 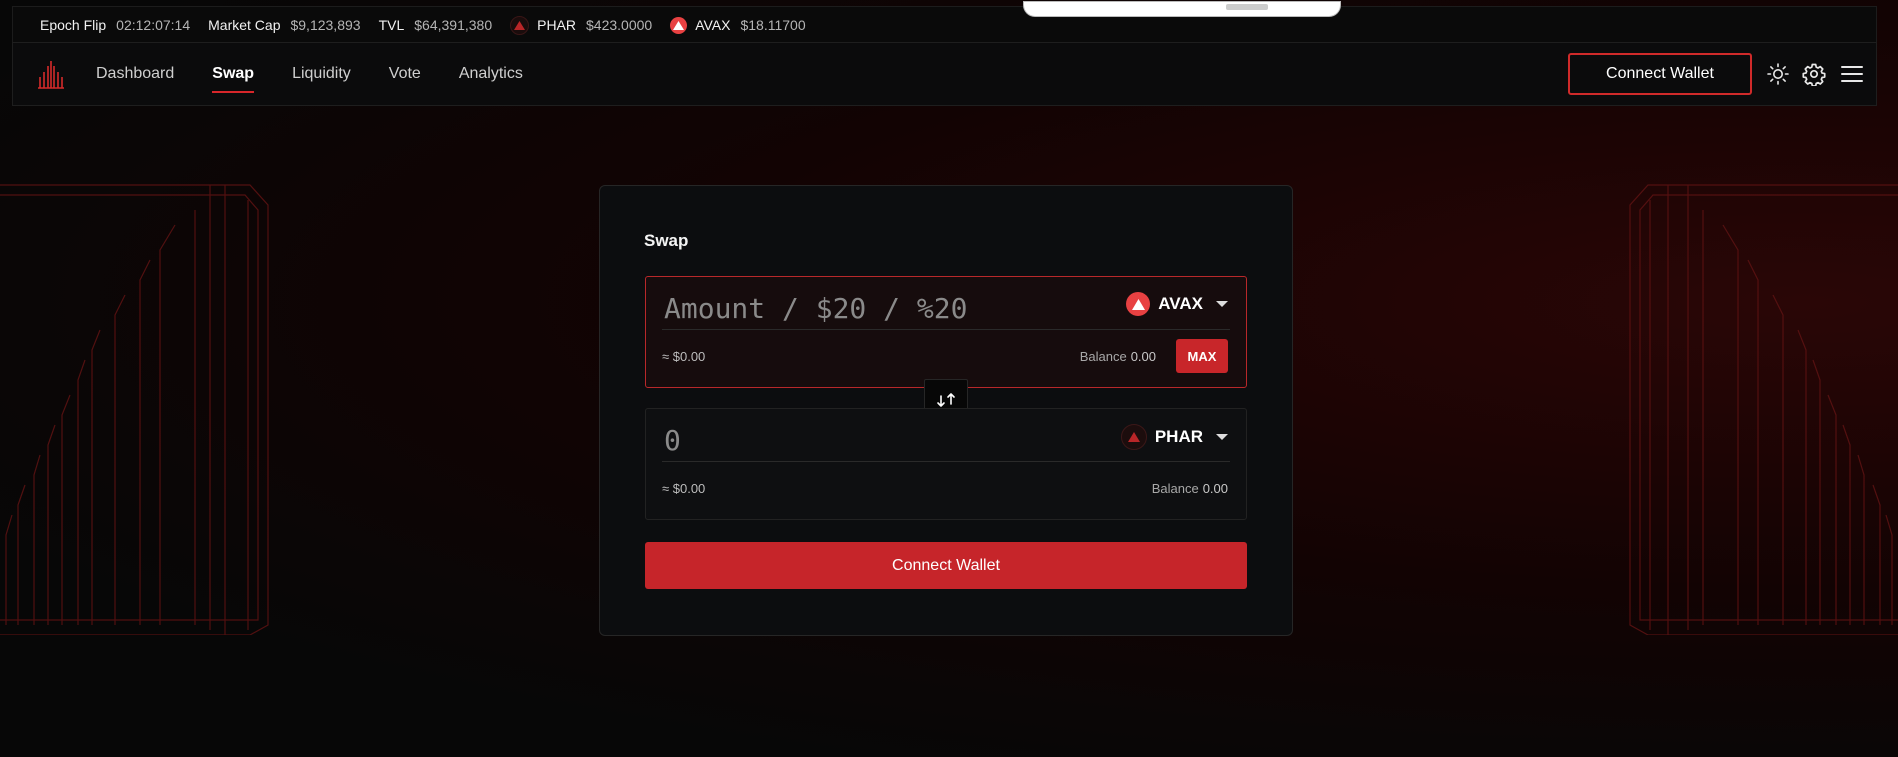 I want to click on decorative-art-right, so click(x=1763, y=409).